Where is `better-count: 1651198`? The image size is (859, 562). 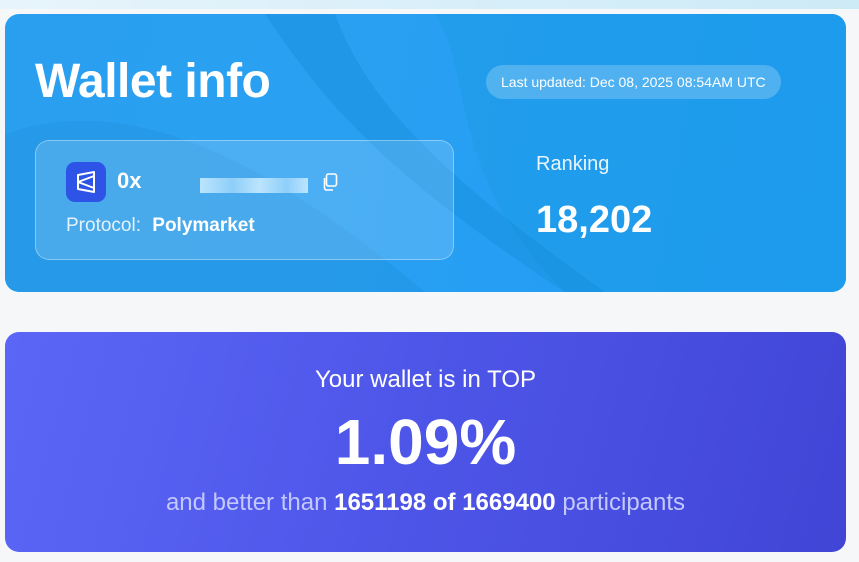
better-count: 1651198 is located at coordinates (380, 502).